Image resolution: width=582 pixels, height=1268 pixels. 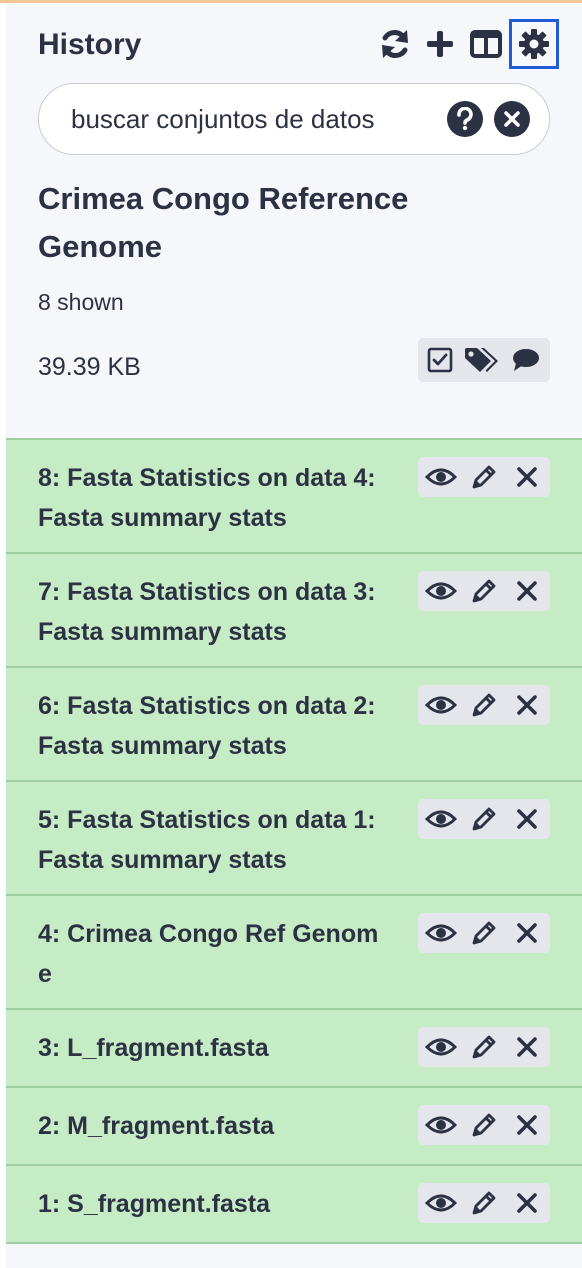 What do you see at coordinates (154, 1204) in the screenshot?
I see `dataset-title: 1: S_fragment.fasta` at bounding box center [154, 1204].